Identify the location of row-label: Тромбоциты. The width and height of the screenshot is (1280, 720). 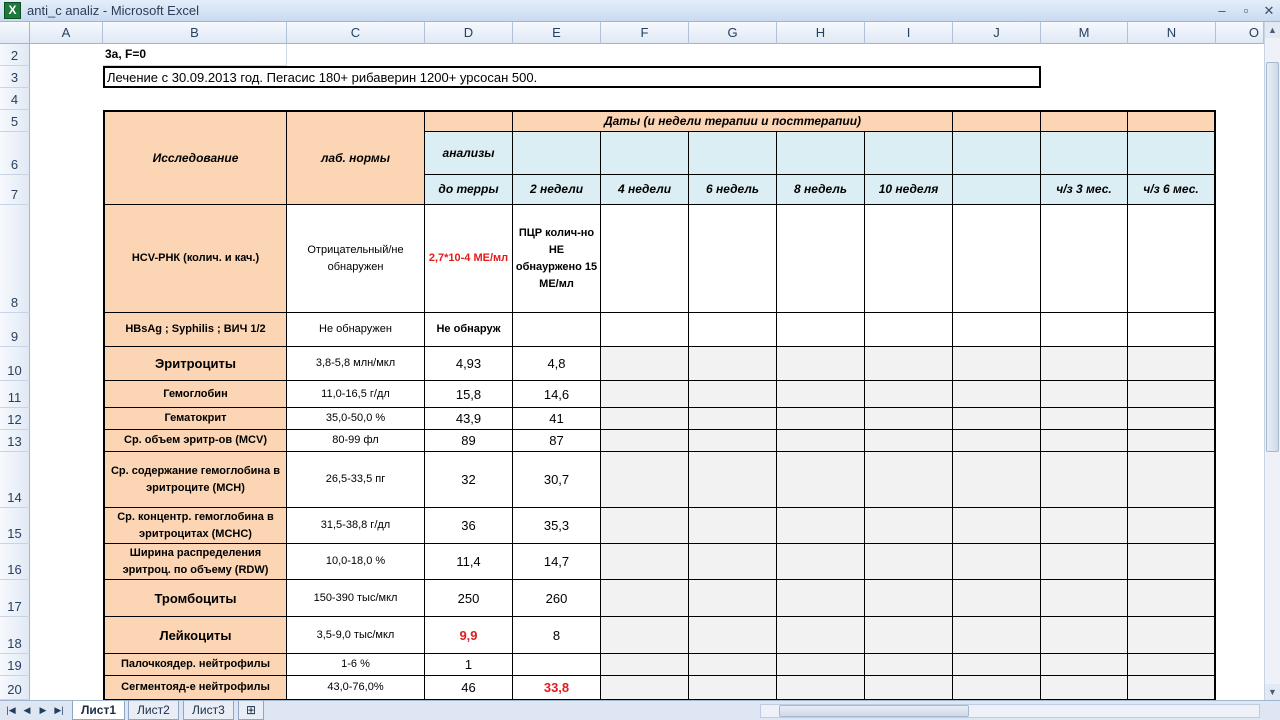
(195, 598).